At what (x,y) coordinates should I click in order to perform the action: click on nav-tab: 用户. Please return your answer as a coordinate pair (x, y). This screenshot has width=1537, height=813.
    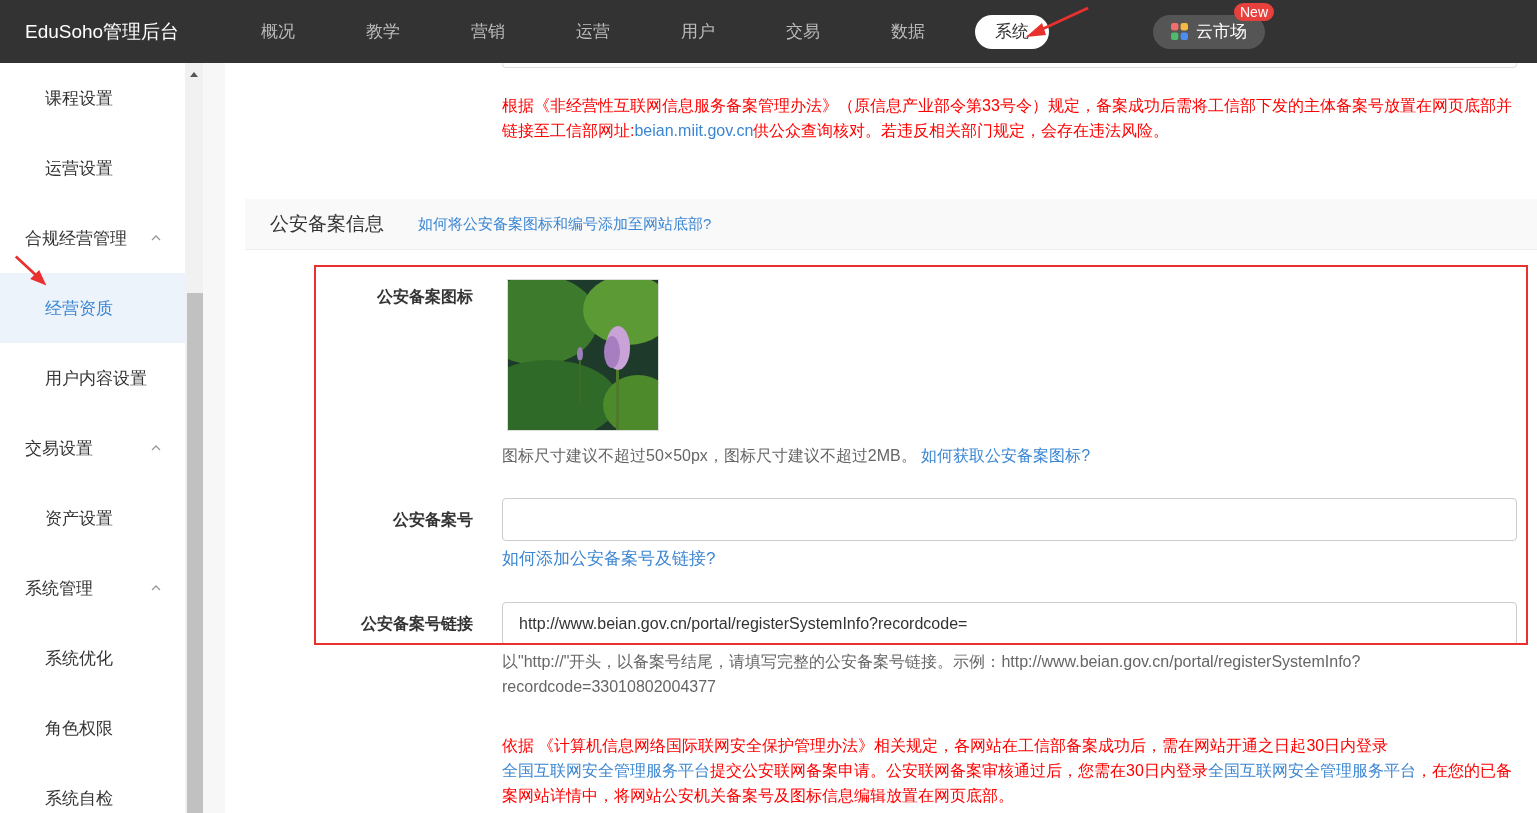
    Looking at the image, I should click on (697, 31).